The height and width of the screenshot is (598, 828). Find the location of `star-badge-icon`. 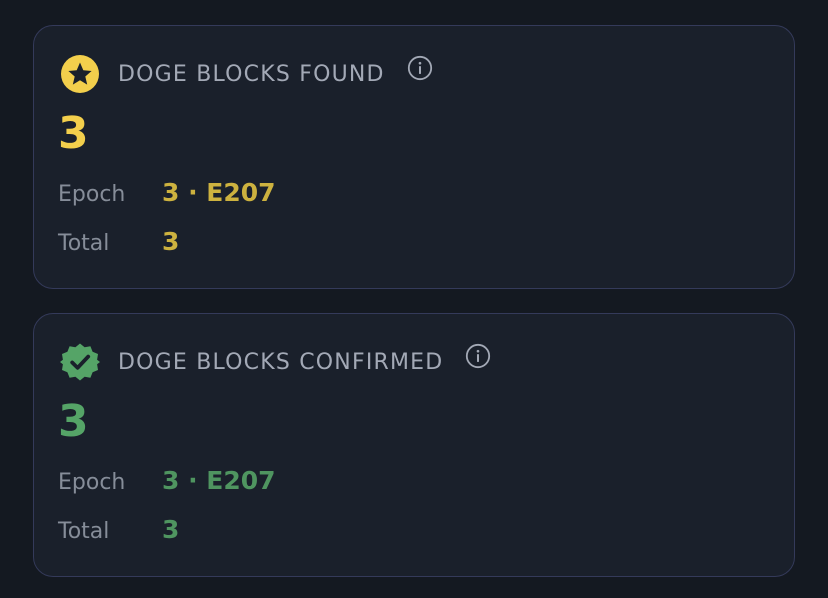

star-badge-icon is located at coordinates (80, 74).